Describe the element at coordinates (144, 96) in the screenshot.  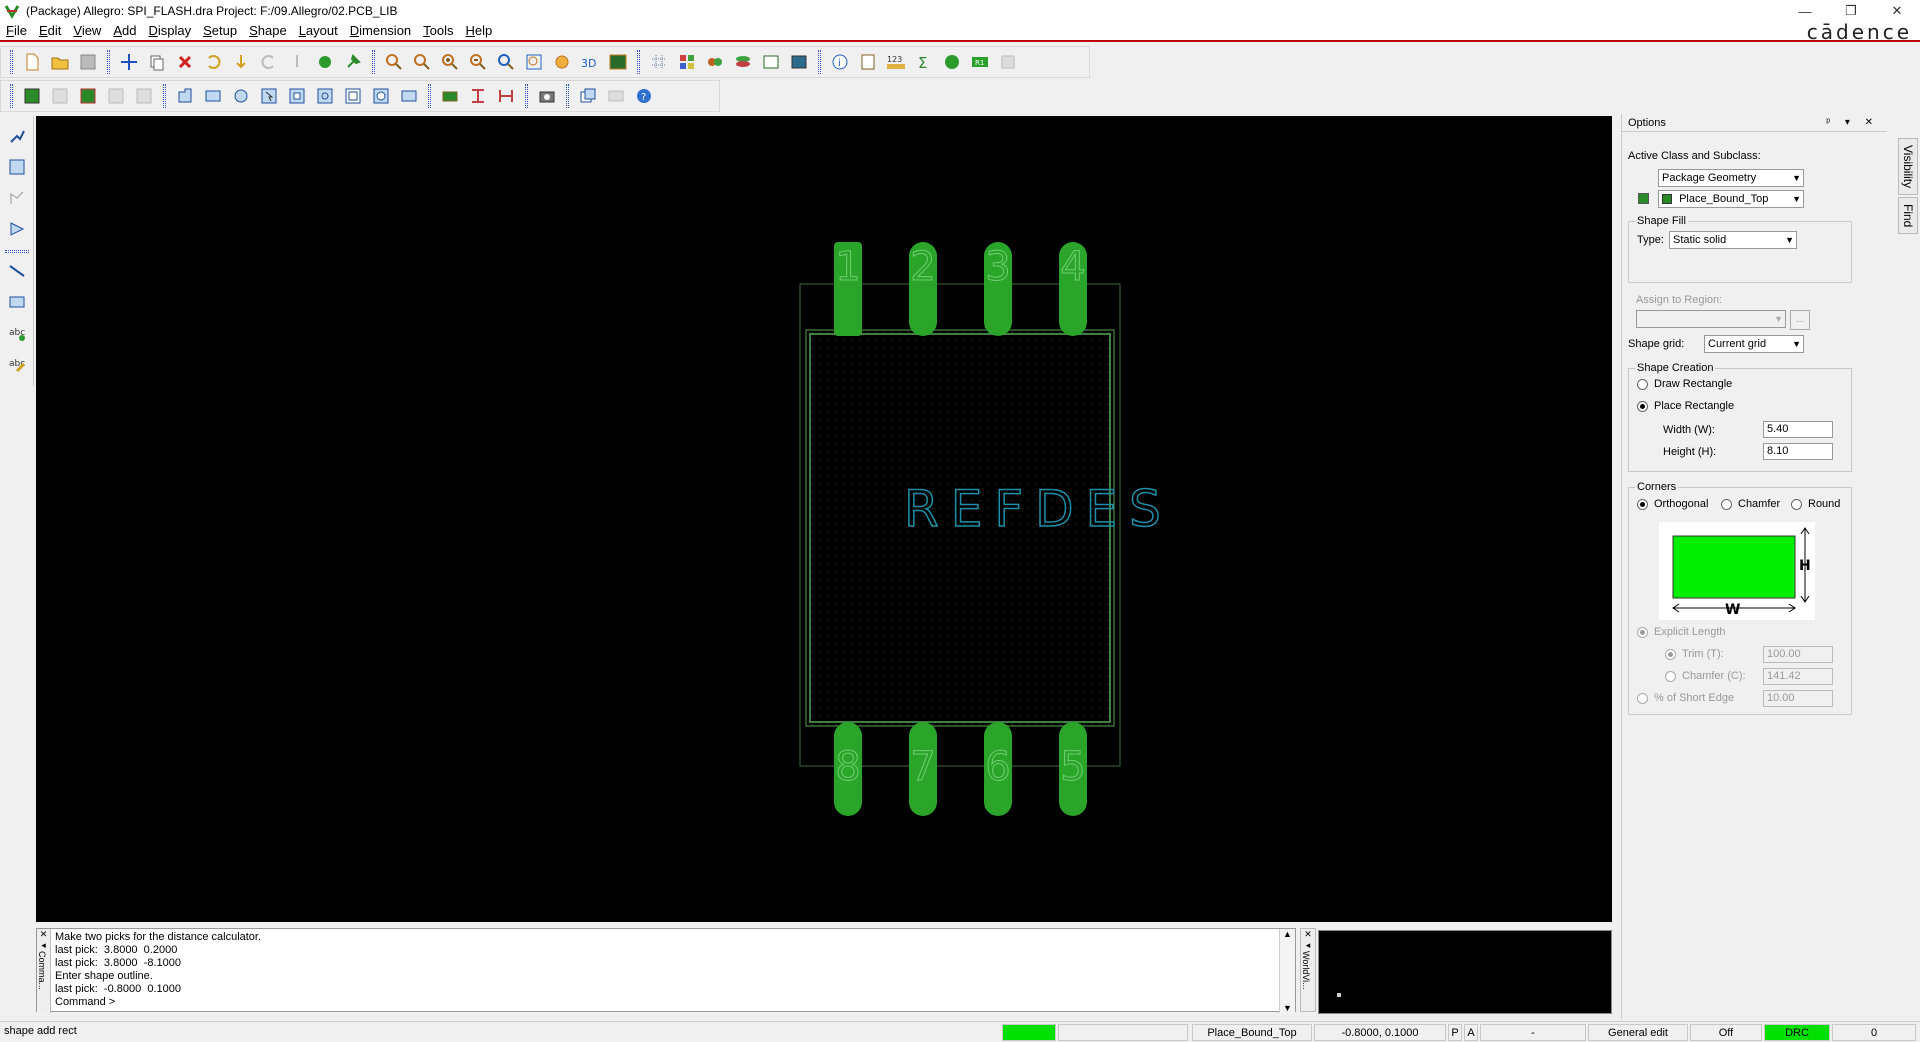
I see `disabled-3-icon` at that location.